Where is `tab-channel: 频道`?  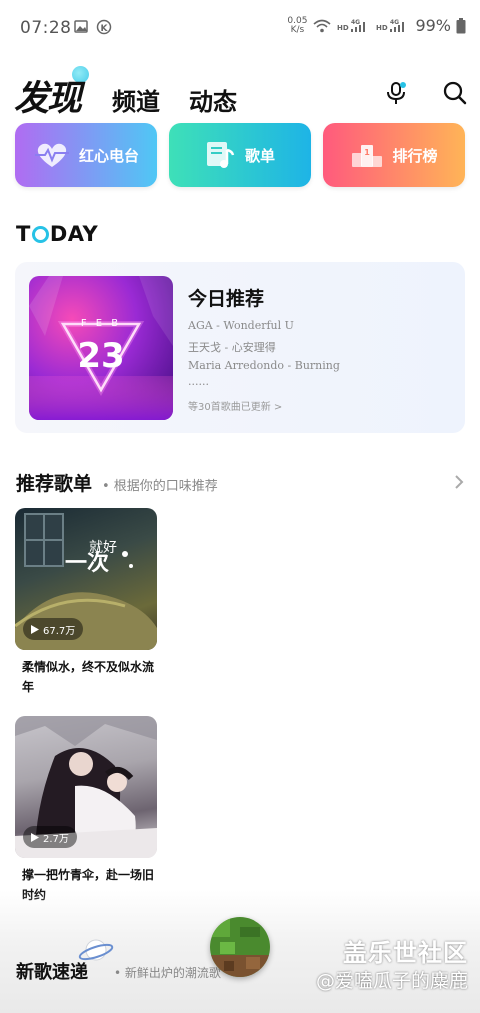
tab-channel: 频道 is located at coordinates (136, 99).